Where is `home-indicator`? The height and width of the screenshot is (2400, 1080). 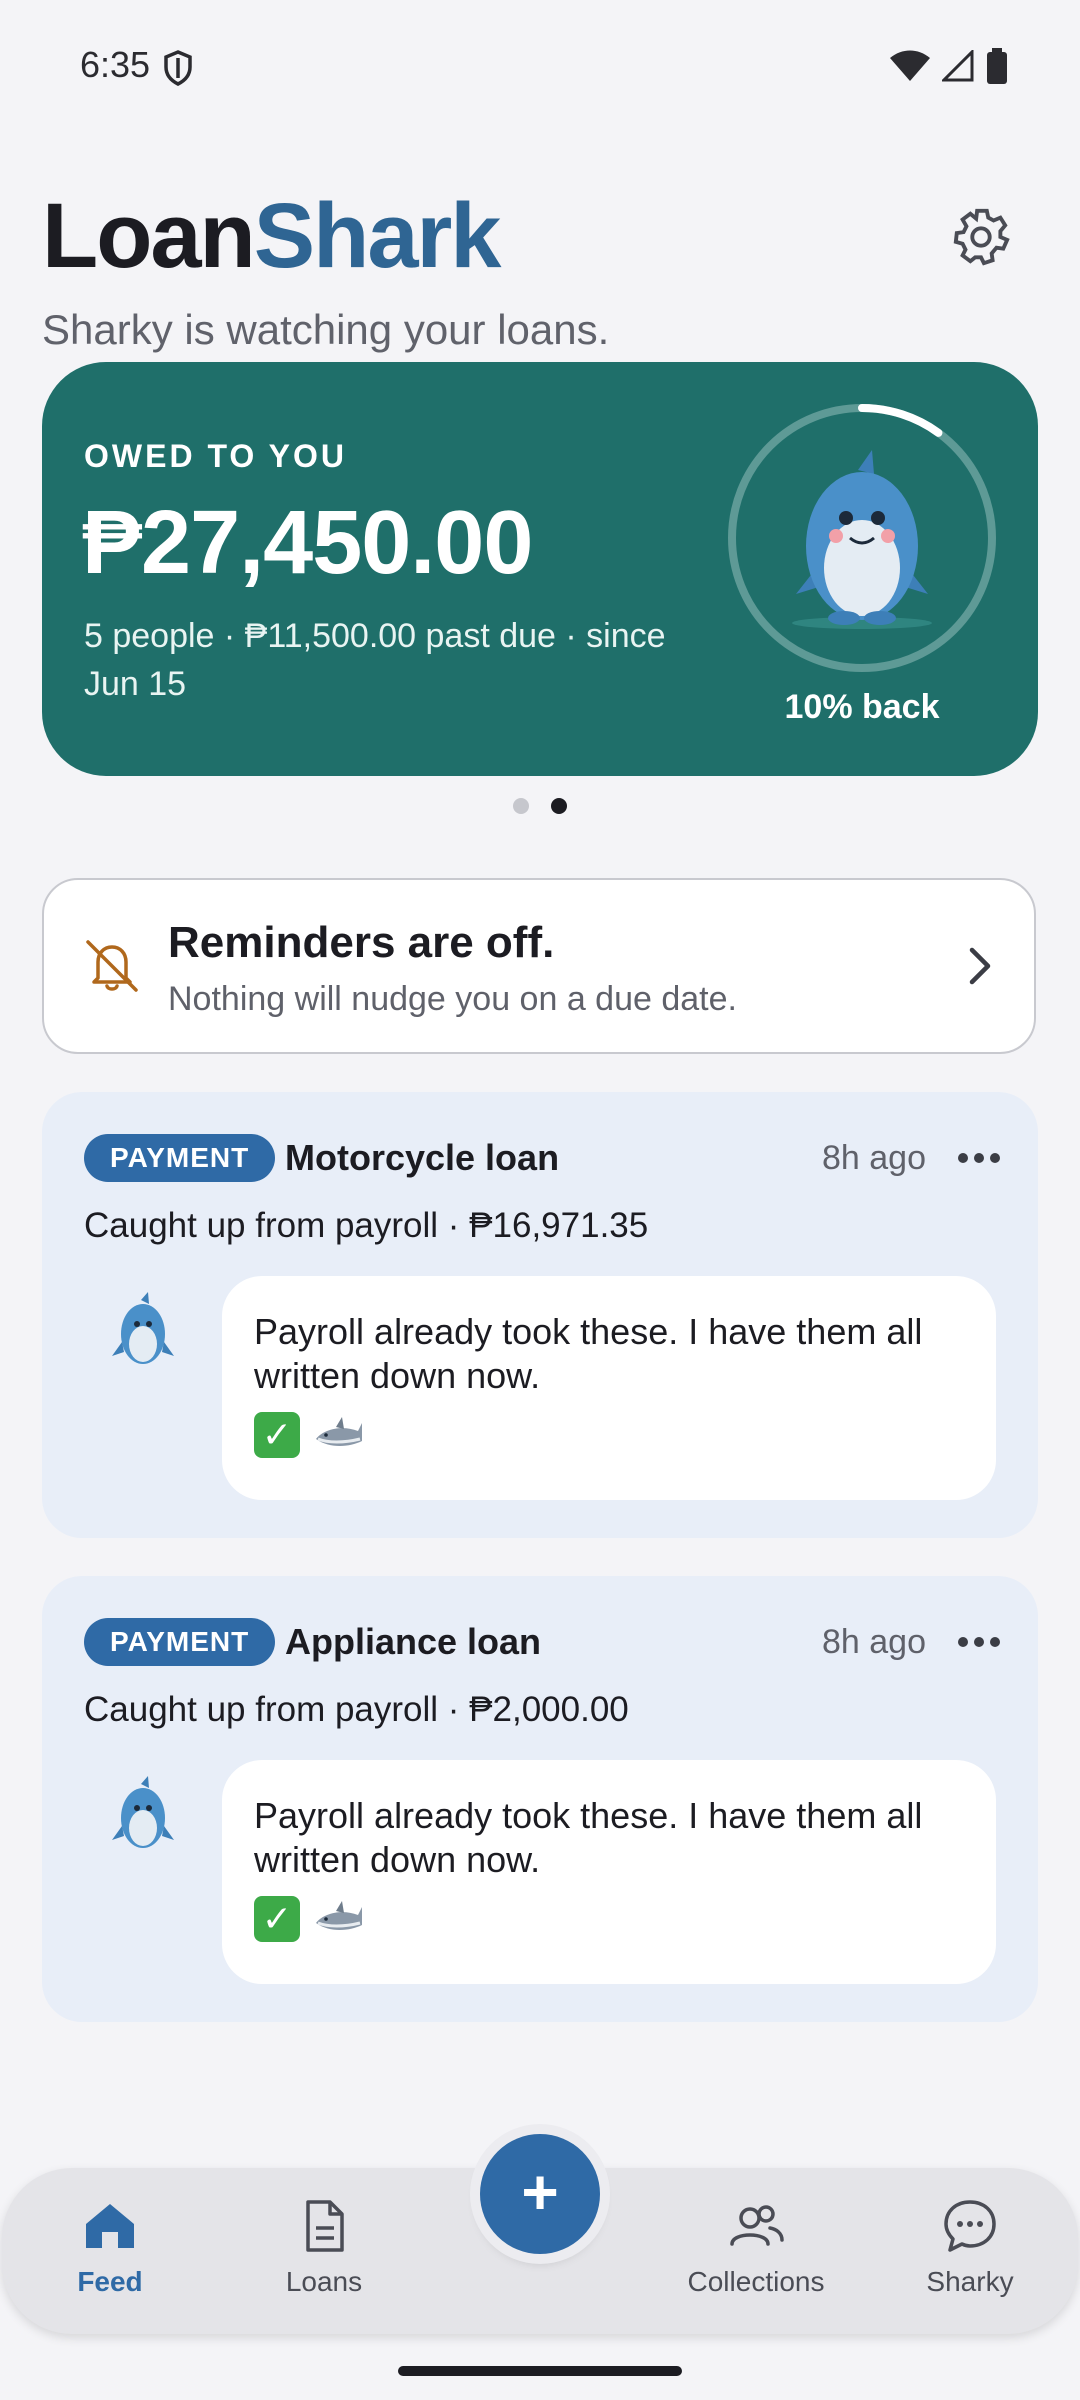 home-indicator is located at coordinates (540, 2371).